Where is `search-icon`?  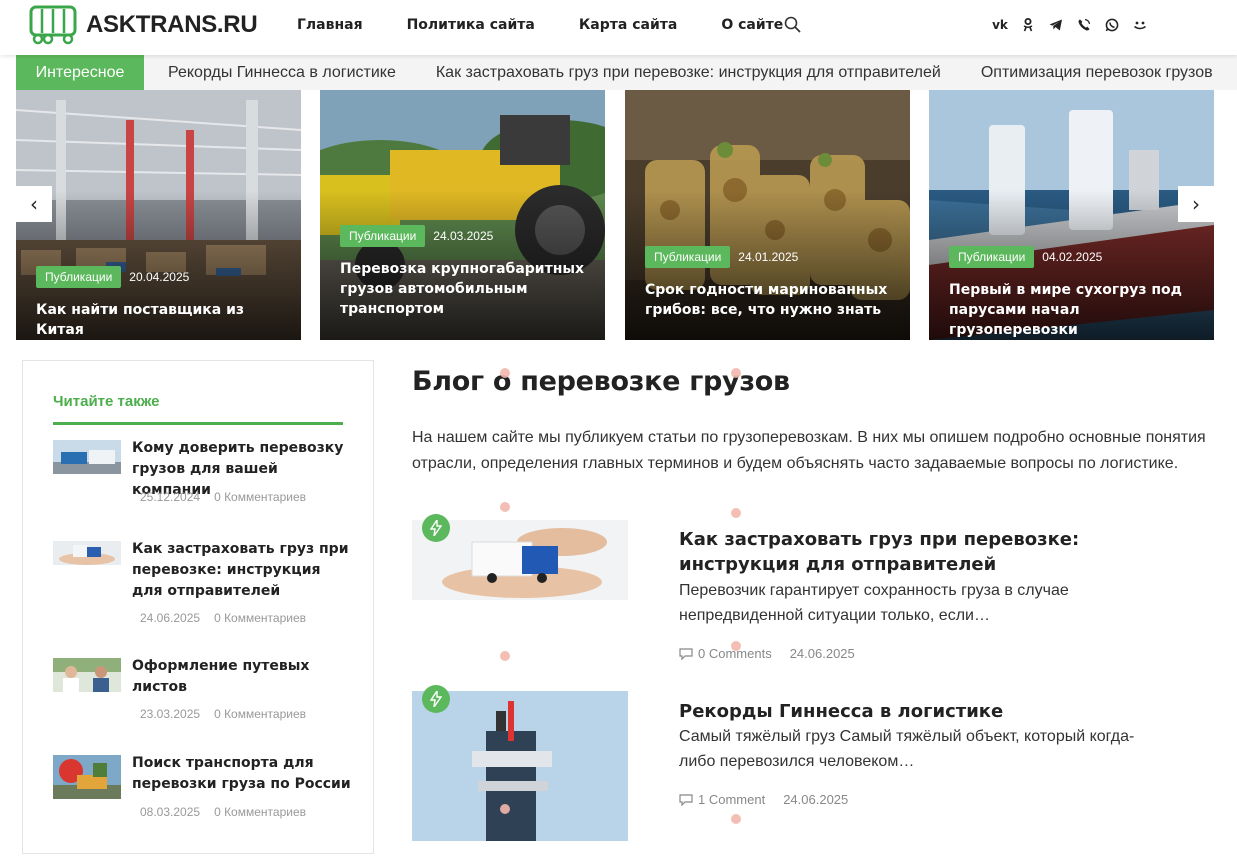 search-icon is located at coordinates (793, 27).